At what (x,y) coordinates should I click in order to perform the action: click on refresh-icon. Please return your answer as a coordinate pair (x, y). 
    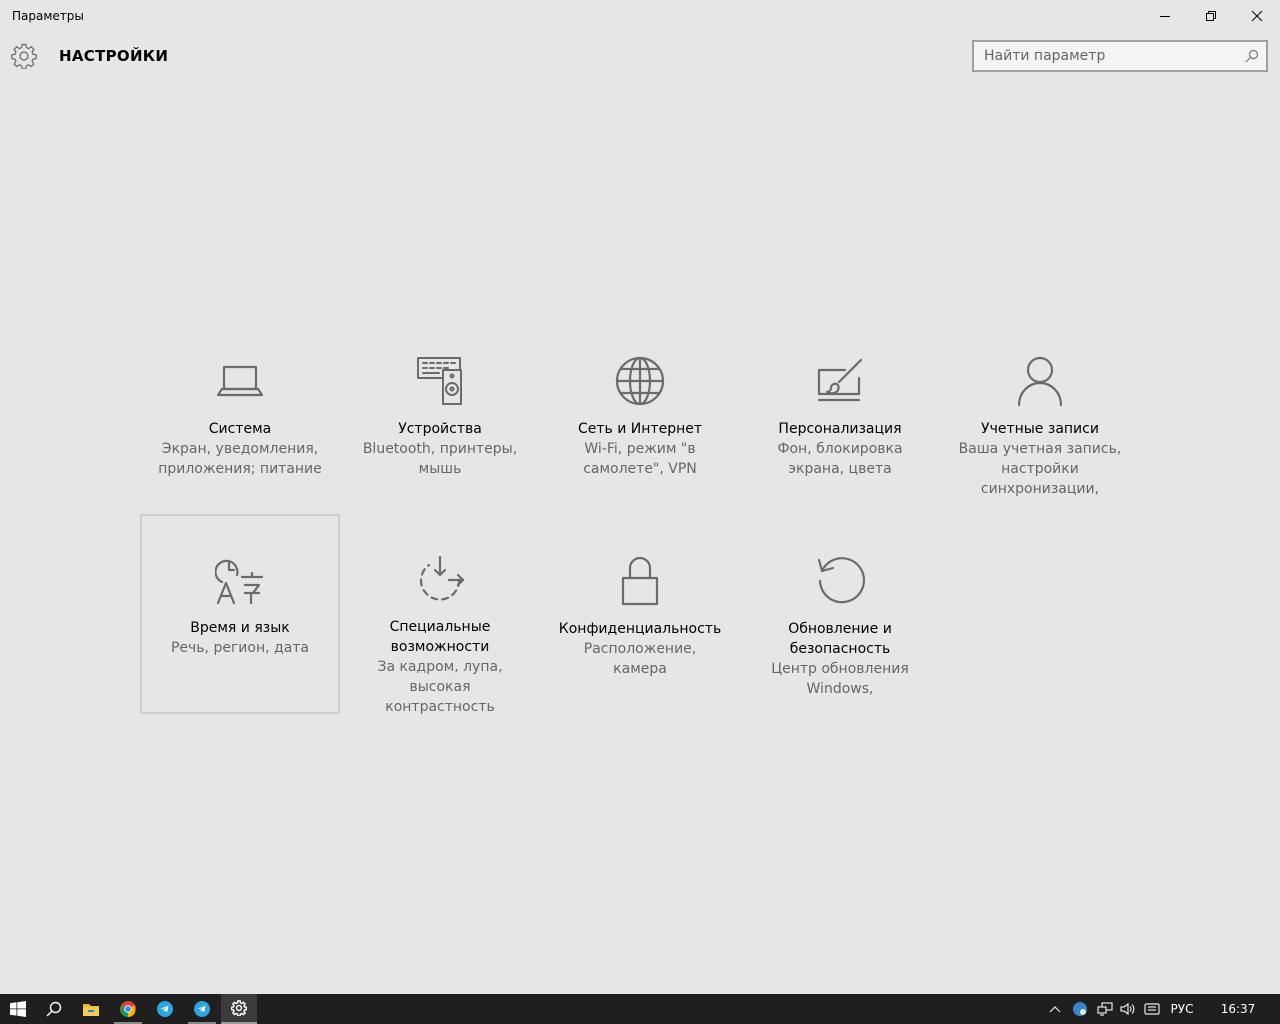
    Looking at the image, I should click on (840, 581).